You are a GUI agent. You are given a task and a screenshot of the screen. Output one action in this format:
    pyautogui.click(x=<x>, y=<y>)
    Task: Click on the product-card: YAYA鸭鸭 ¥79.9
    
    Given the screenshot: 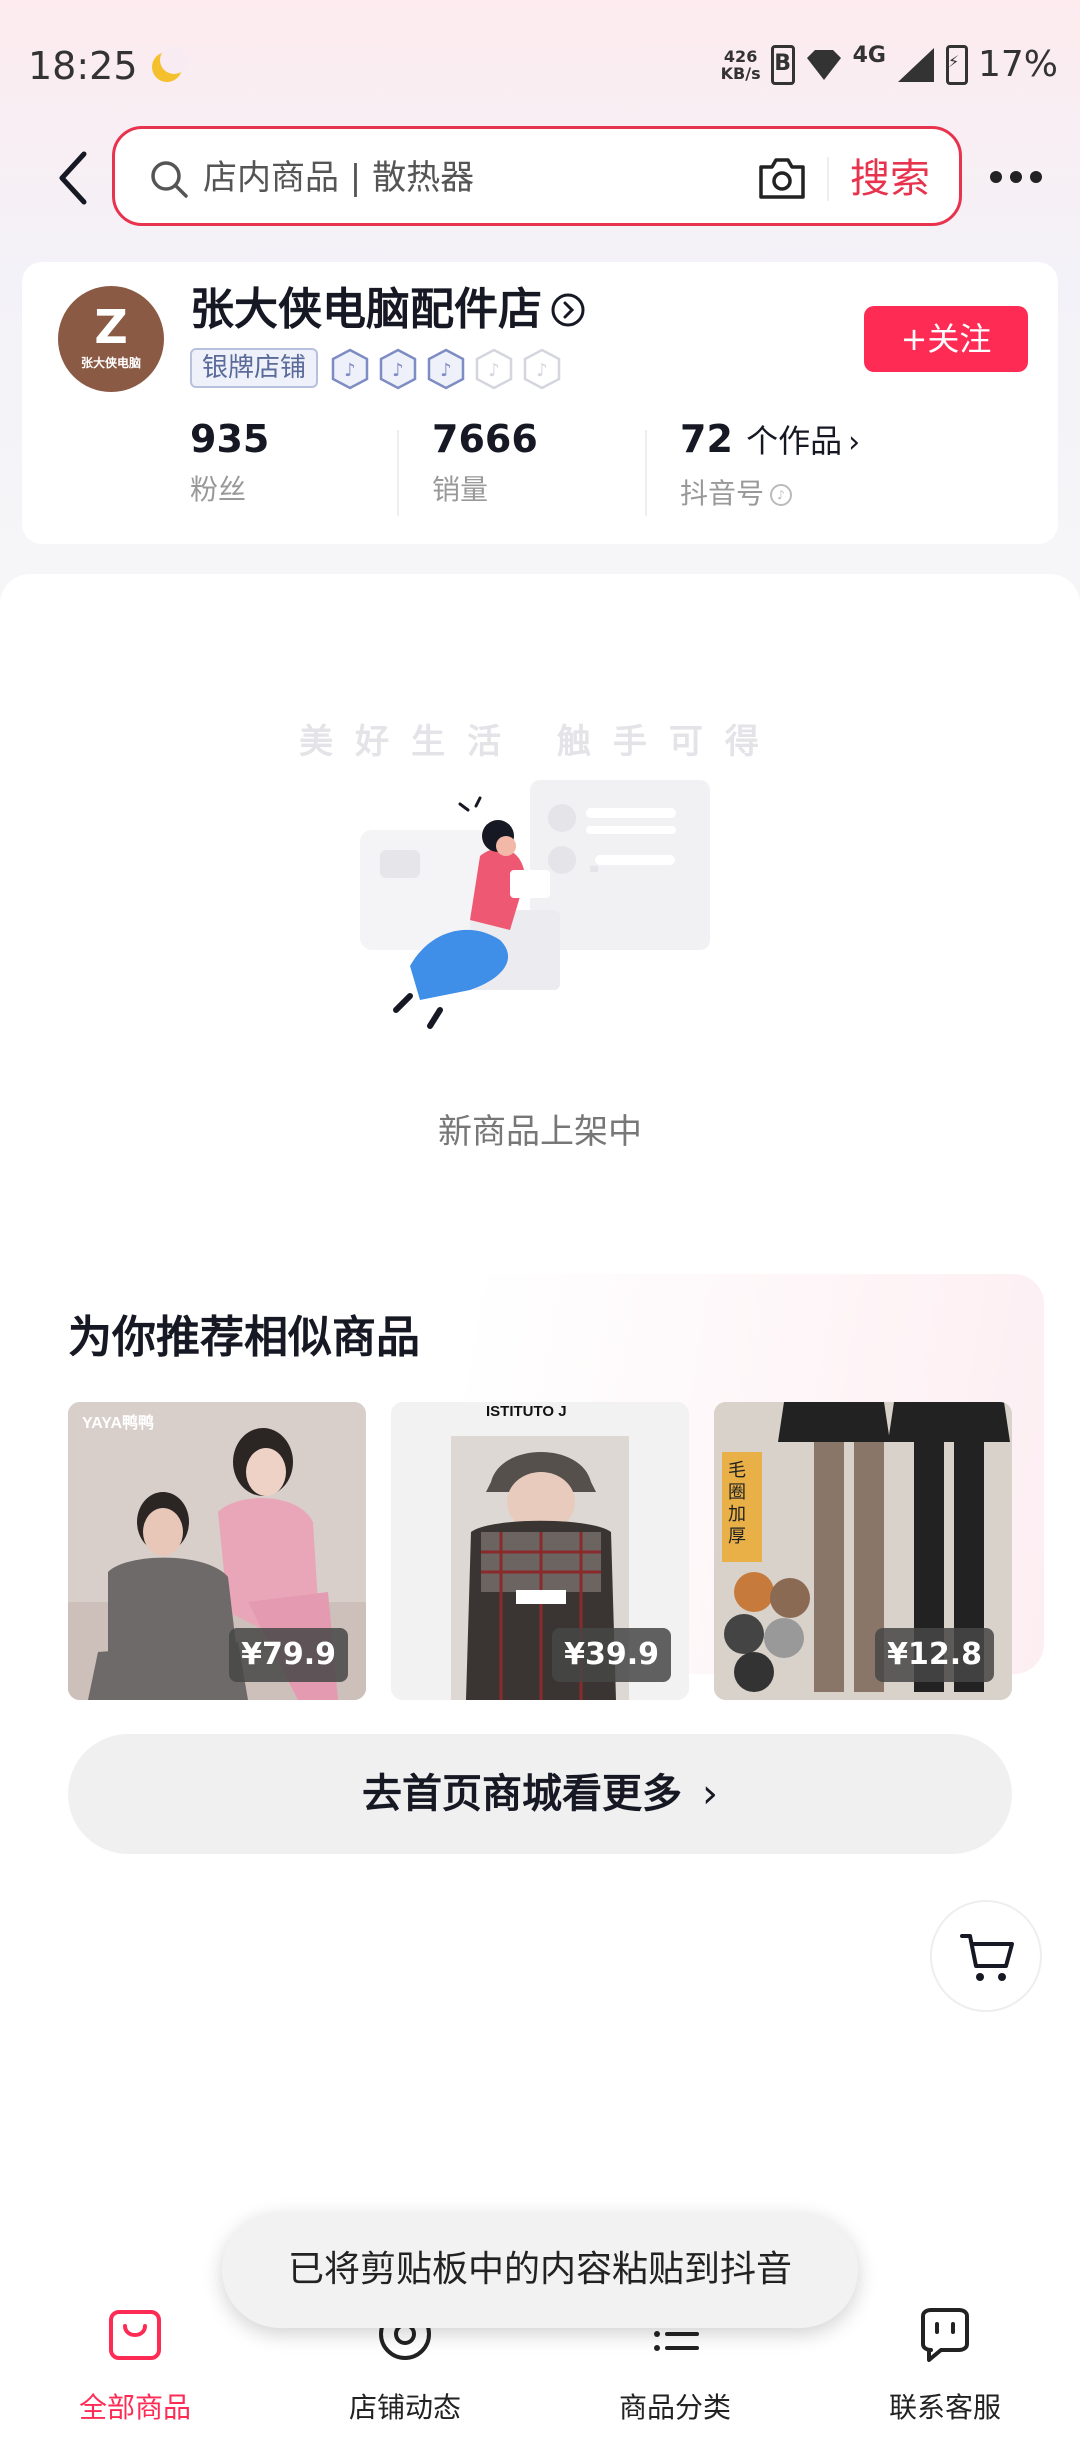 What is the action you would take?
    pyautogui.click(x=217, y=1551)
    